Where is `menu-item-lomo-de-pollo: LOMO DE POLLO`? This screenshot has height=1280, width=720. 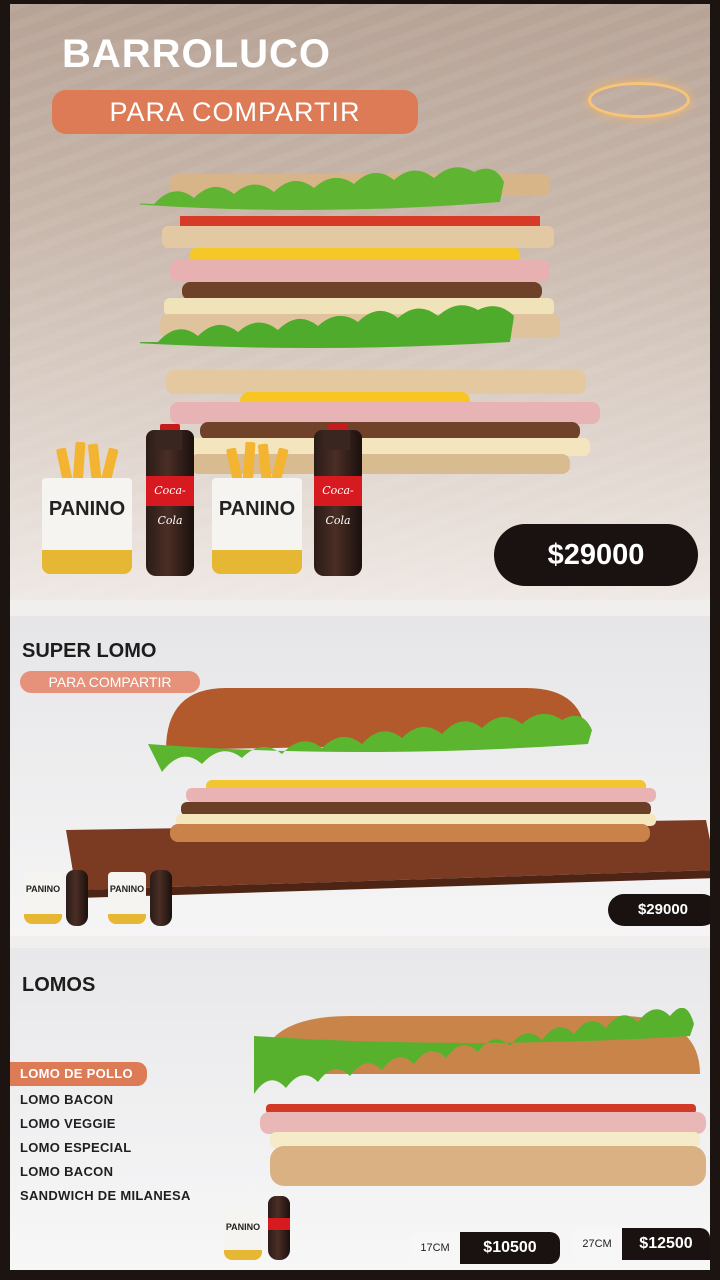 menu-item-lomo-de-pollo: LOMO DE POLLO is located at coordinates (78, 1074).